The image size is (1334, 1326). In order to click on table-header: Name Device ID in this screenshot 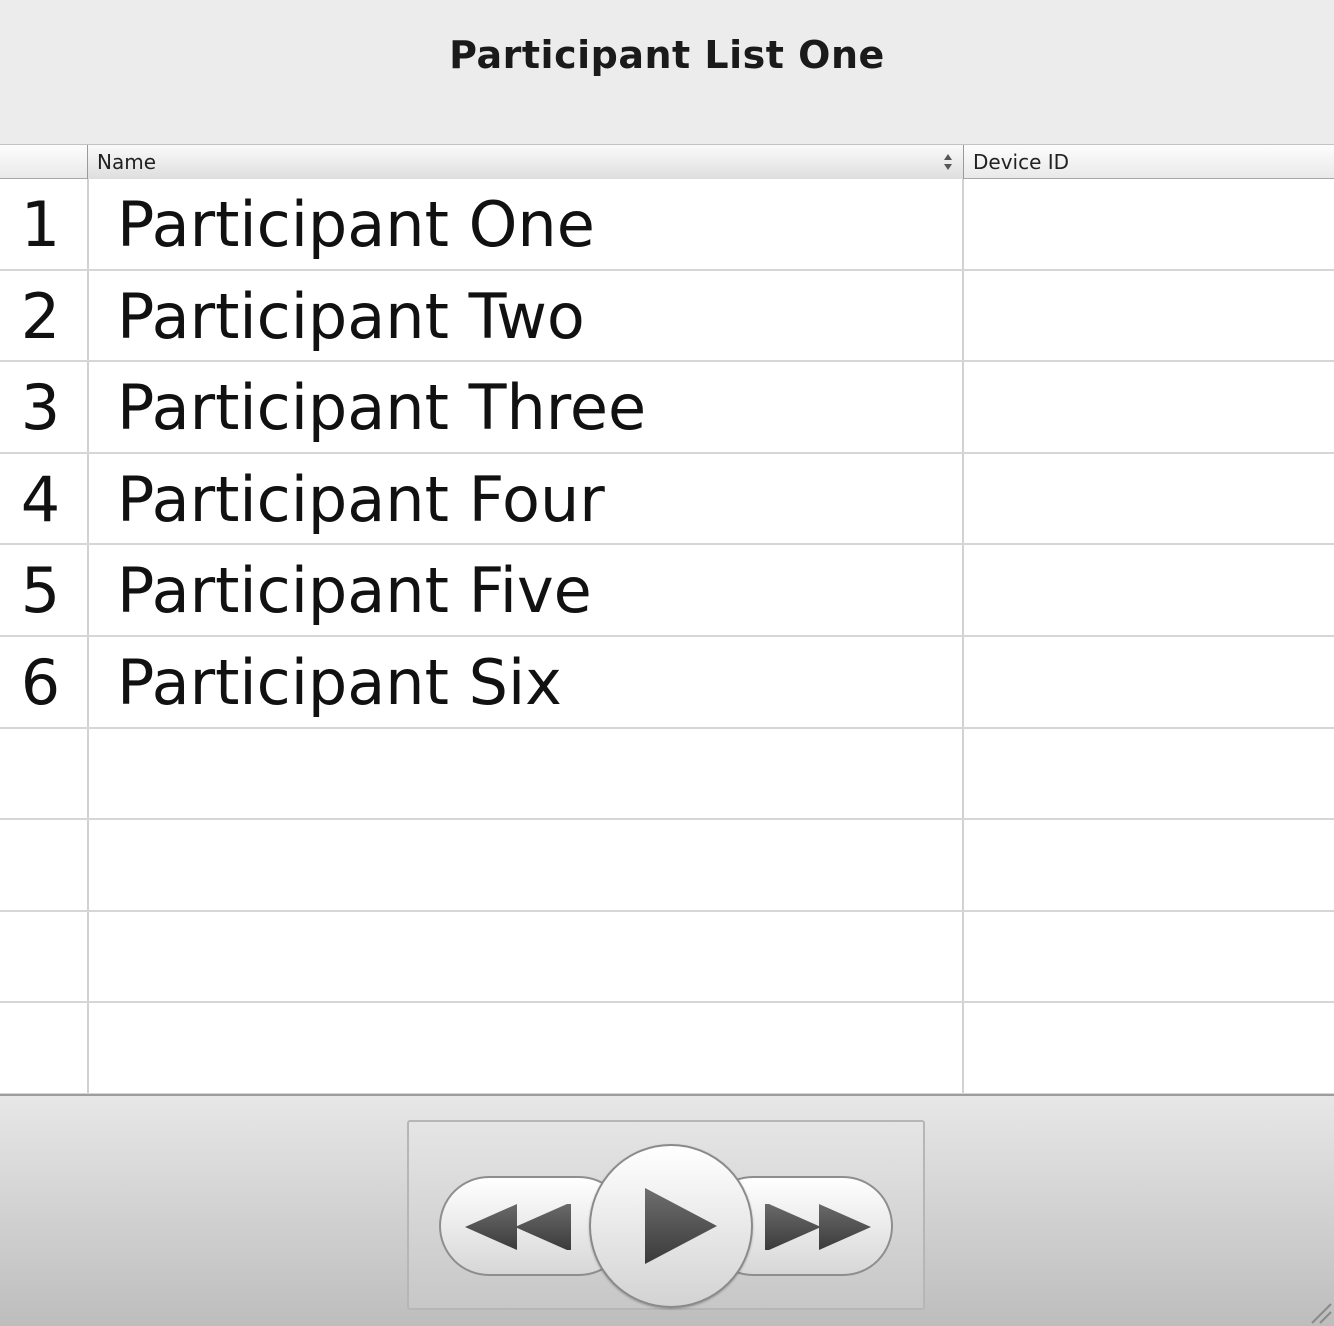, I will do `click(667, 161)`.